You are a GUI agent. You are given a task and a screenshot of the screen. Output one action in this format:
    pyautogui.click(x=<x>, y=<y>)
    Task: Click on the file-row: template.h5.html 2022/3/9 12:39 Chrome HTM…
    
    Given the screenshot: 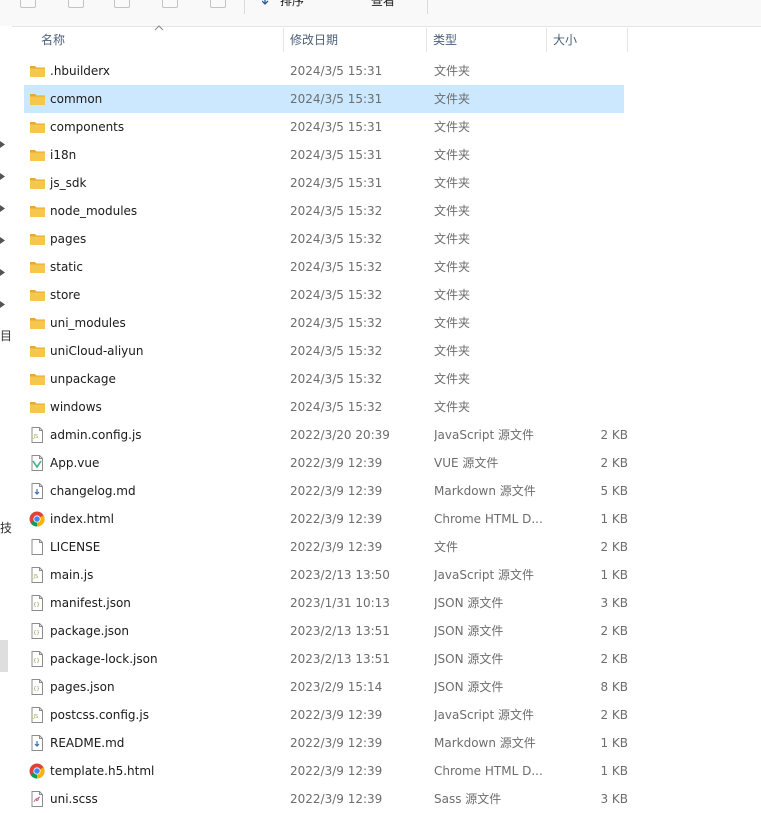 What is the action you would take?
    pyautogui.click(x=326, y=771)
    